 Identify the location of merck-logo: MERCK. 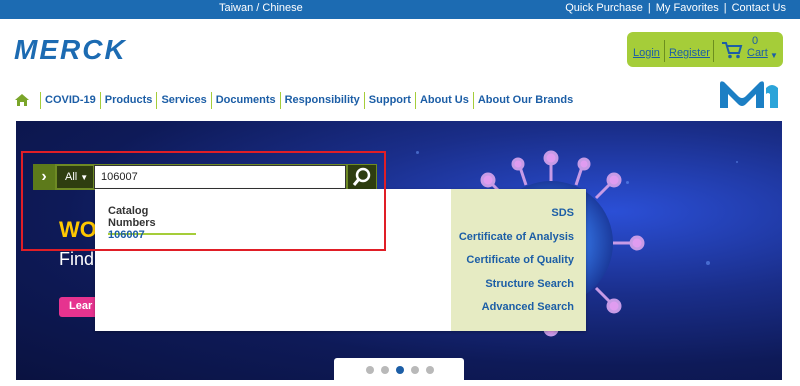
(81, 49).